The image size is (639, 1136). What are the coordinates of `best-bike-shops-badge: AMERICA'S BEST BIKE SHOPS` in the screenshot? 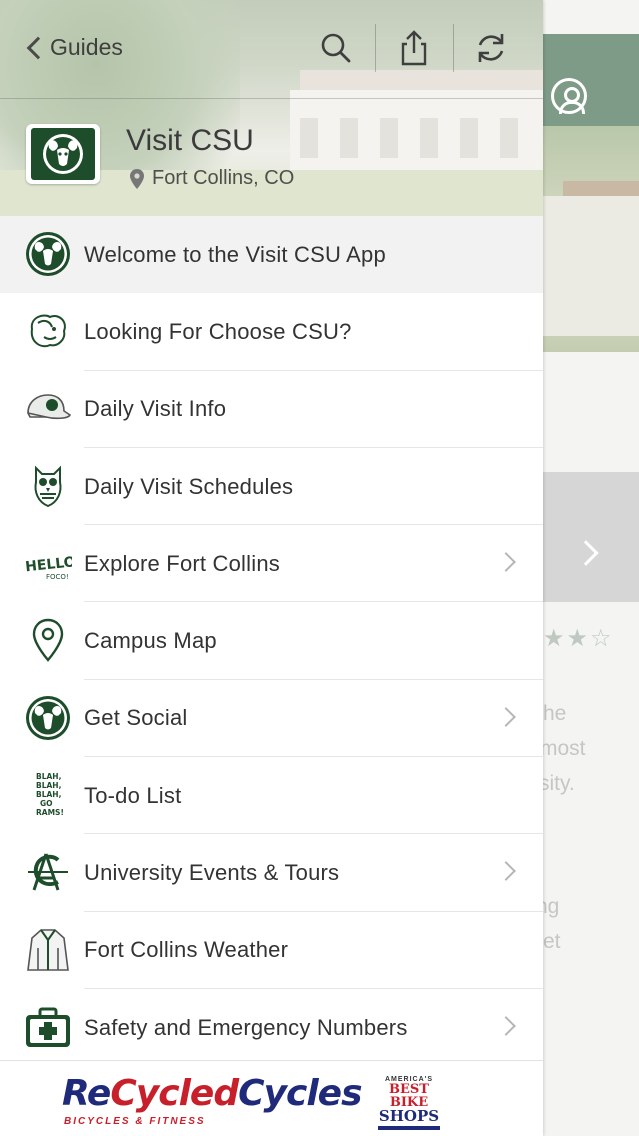 It's located at (409, 1103).